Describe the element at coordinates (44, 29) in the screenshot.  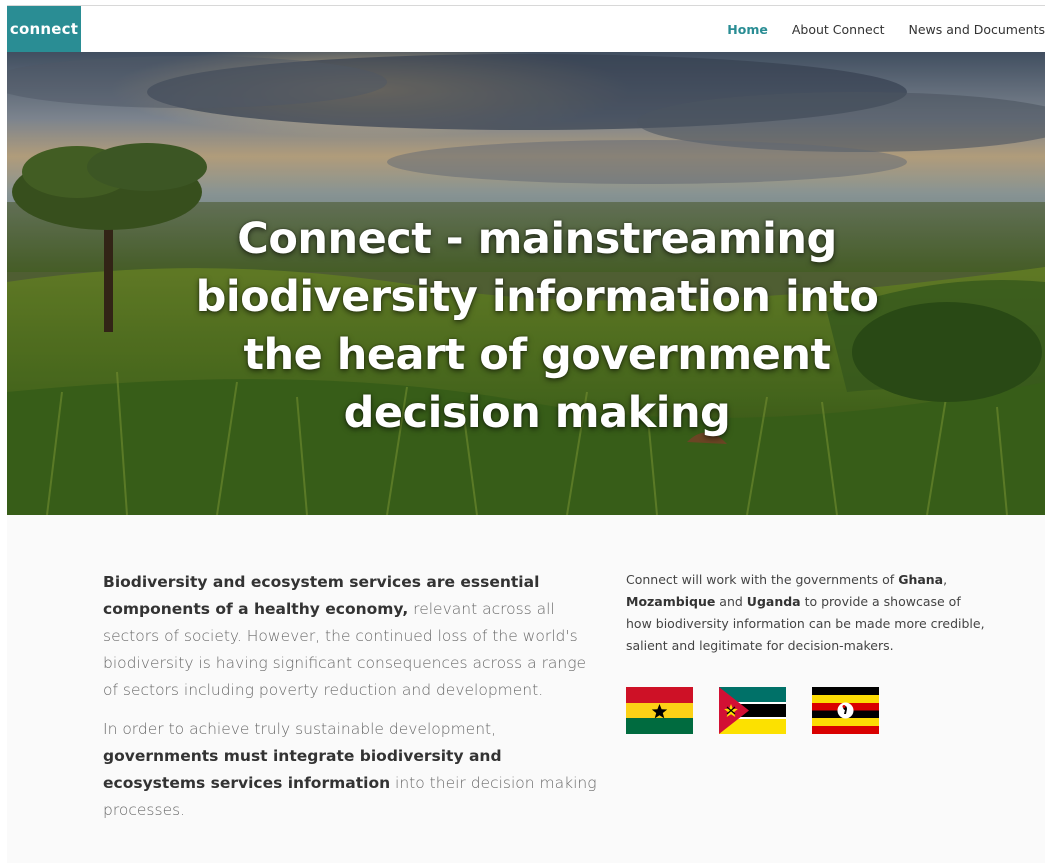
I see `brand-logo: connect` at that location.